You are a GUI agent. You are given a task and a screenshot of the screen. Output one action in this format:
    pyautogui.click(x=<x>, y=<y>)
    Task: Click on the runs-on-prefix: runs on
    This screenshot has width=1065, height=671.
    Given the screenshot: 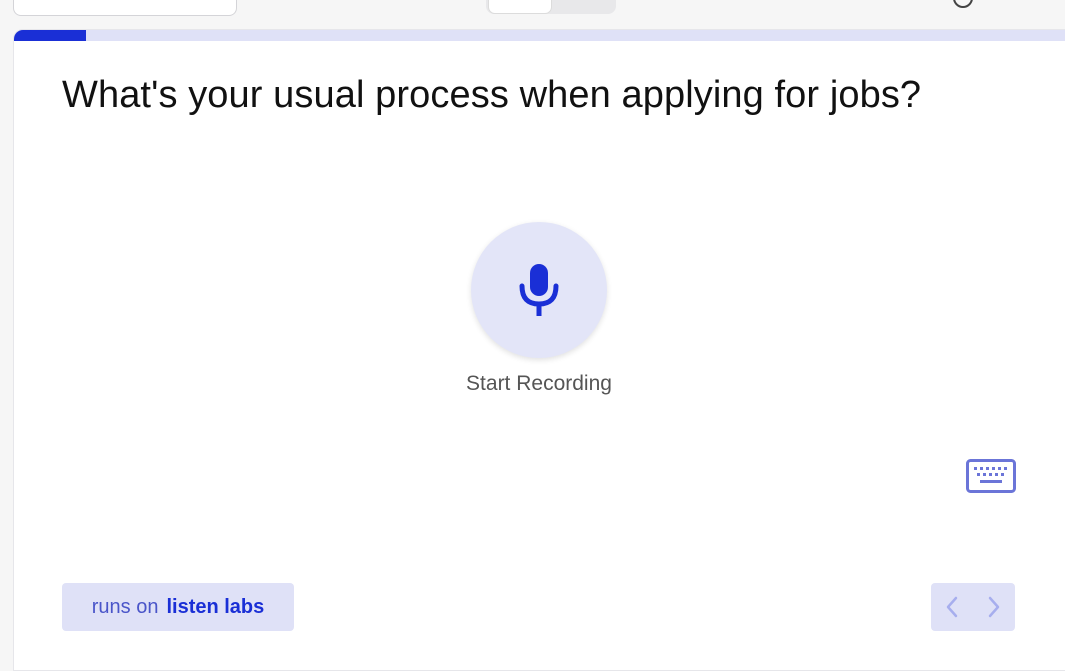 What is the action you would take?
    pyautogui.click(x=125, y=606)
    